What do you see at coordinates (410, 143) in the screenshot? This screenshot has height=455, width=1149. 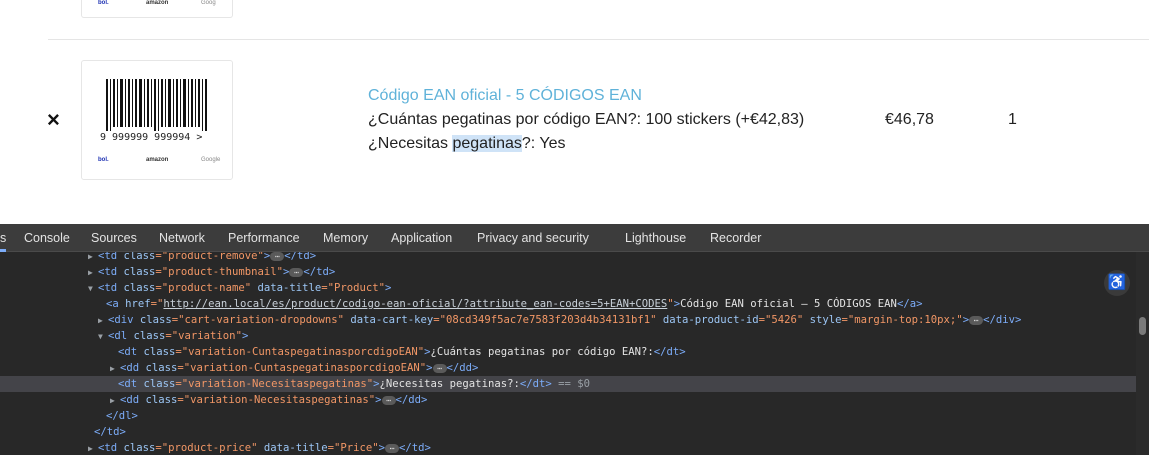 I see `variation-need-stickers-label-start: ¿Necesitas` at bounding box center [410, 143].